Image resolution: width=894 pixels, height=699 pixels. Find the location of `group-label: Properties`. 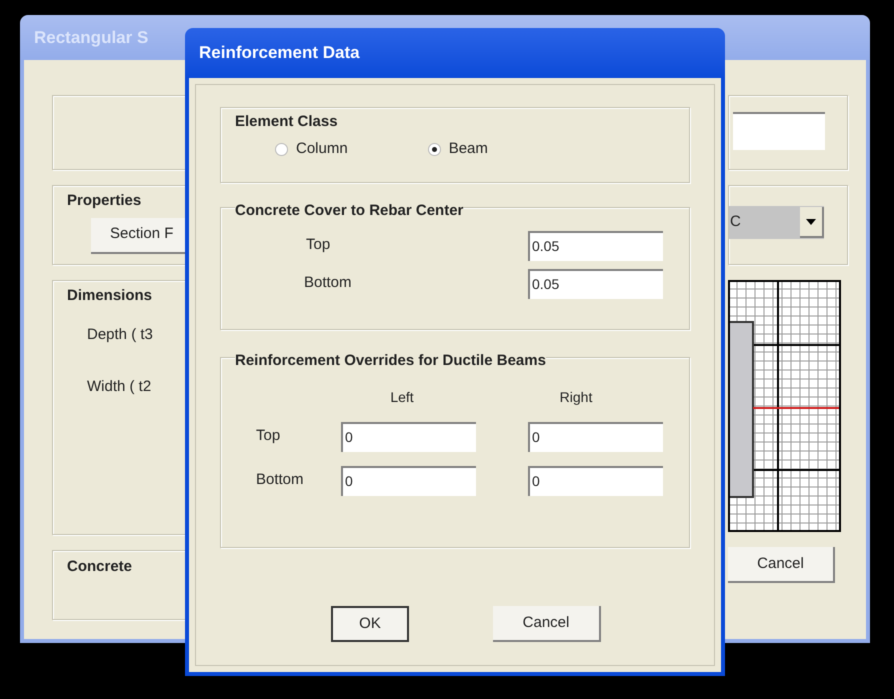

group-label: Properties is located at coordinates (104, 201).